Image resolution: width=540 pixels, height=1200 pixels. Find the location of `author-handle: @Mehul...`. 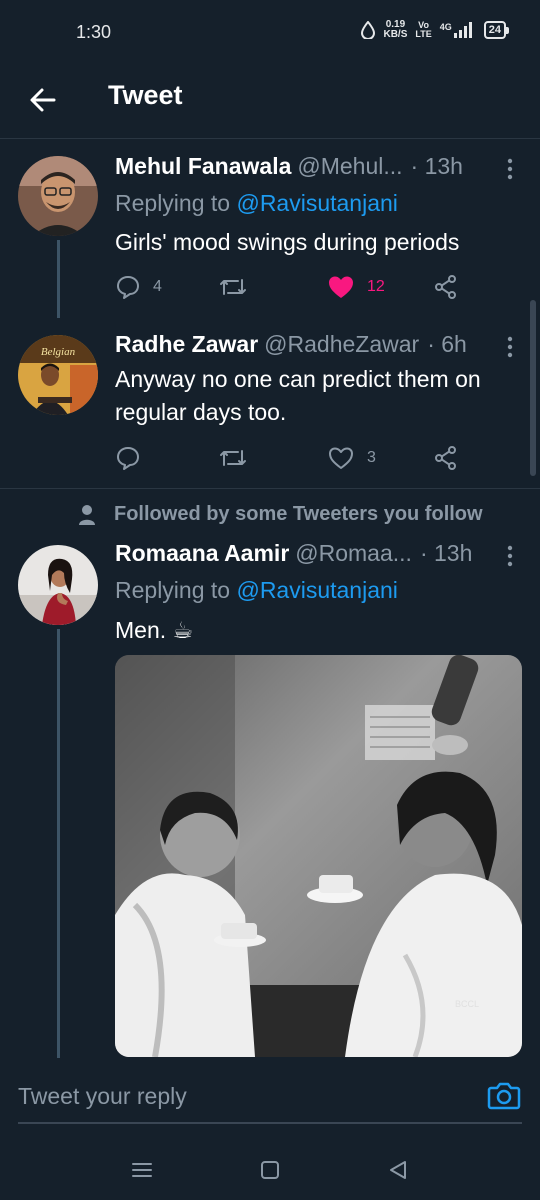

author-handle: @Mehul... is located at coordinates (349, 166).